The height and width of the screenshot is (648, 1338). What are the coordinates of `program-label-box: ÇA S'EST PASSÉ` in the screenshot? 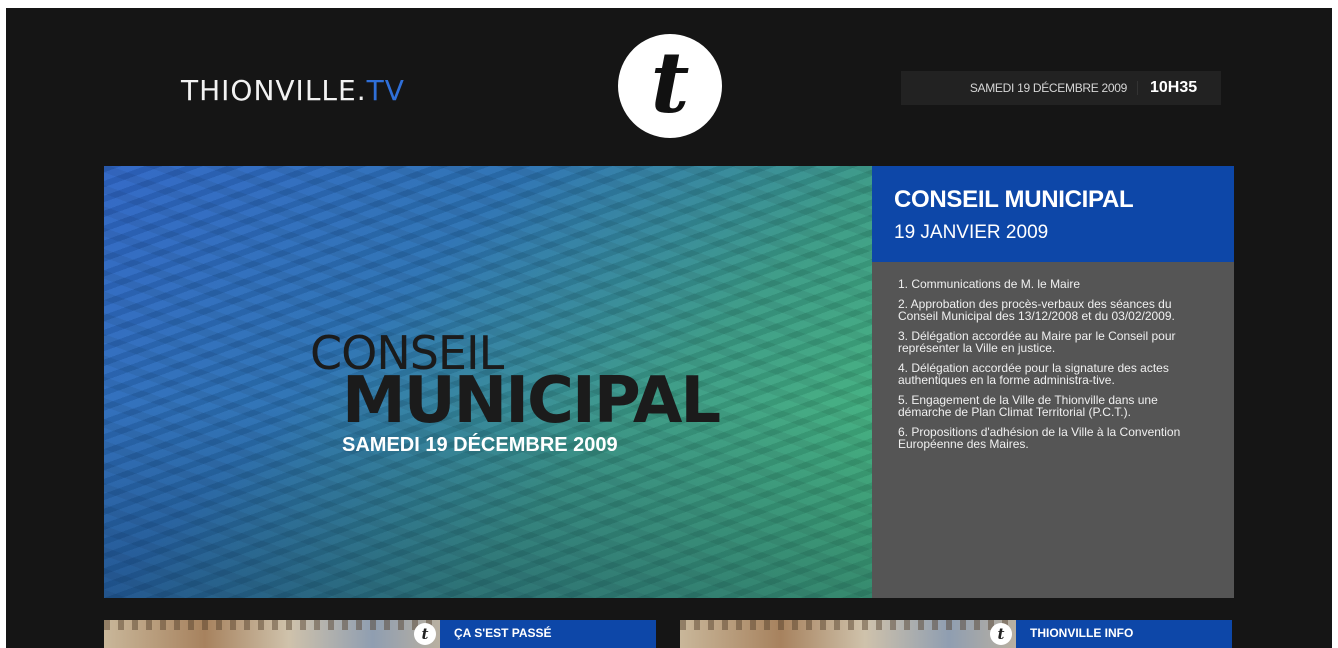 It's located at (548, 634).